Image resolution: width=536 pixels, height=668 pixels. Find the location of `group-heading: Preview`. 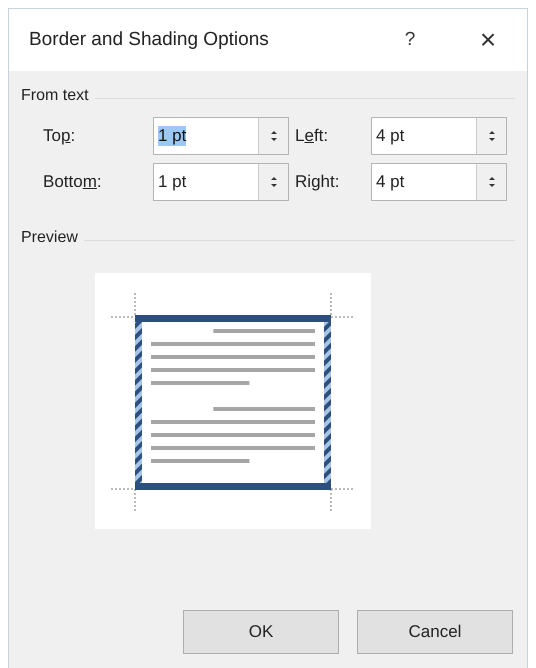

group-heading: Preview is located at coordinates (49, 238).